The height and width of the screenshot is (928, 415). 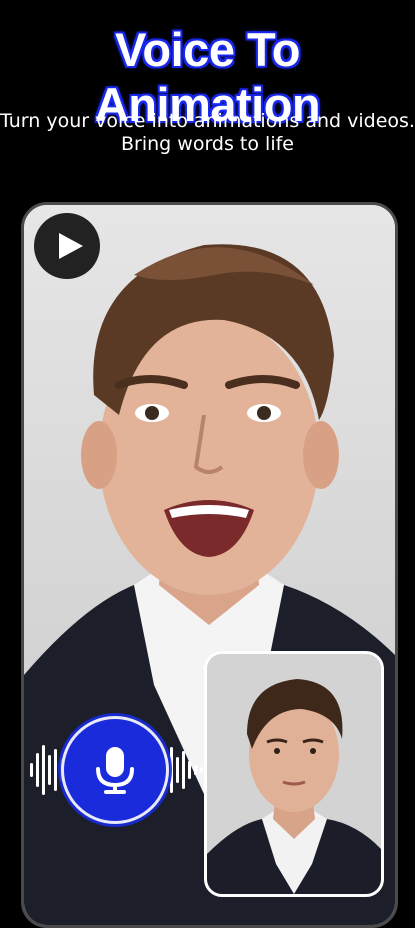 I want to click on play-button, so click(x=67, y=246).